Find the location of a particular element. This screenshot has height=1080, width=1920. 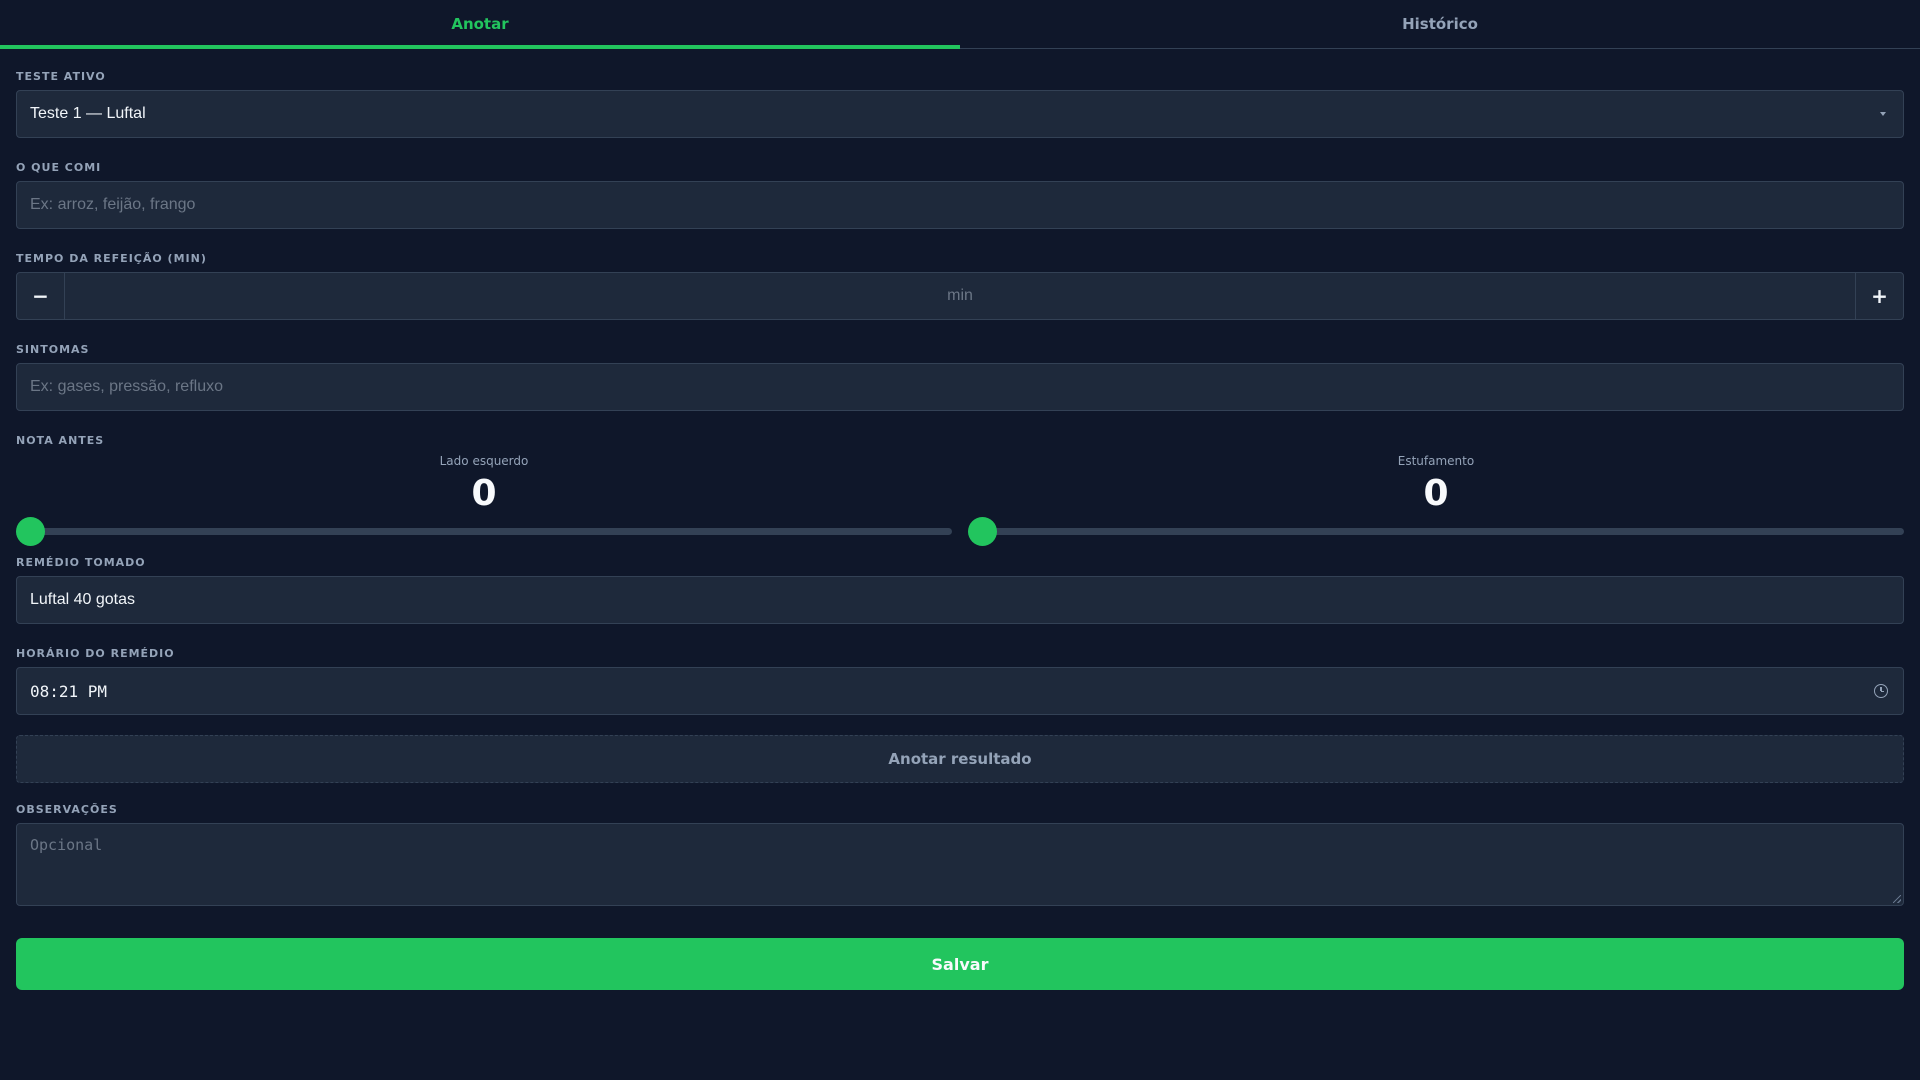

remedy-value: Luftal 40 gotas is located at coordinates (82, 599).